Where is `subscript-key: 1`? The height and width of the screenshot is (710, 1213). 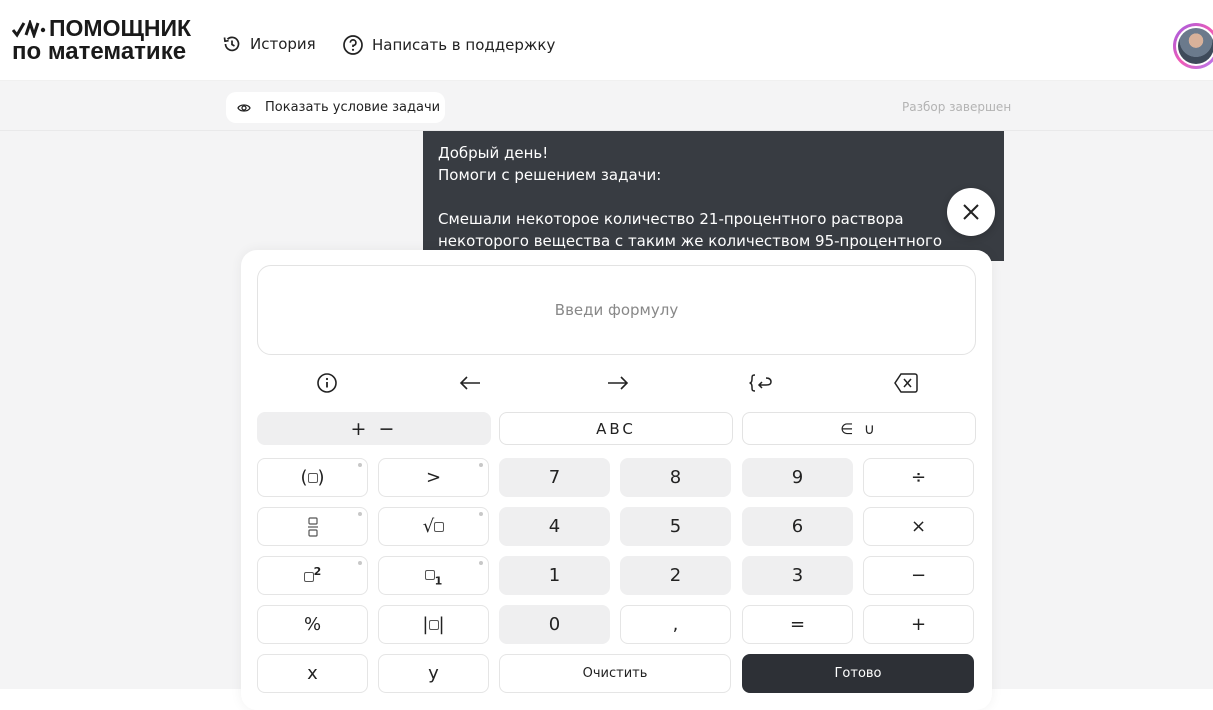 subscript-key: 1 is located at coordinates (433, 575).